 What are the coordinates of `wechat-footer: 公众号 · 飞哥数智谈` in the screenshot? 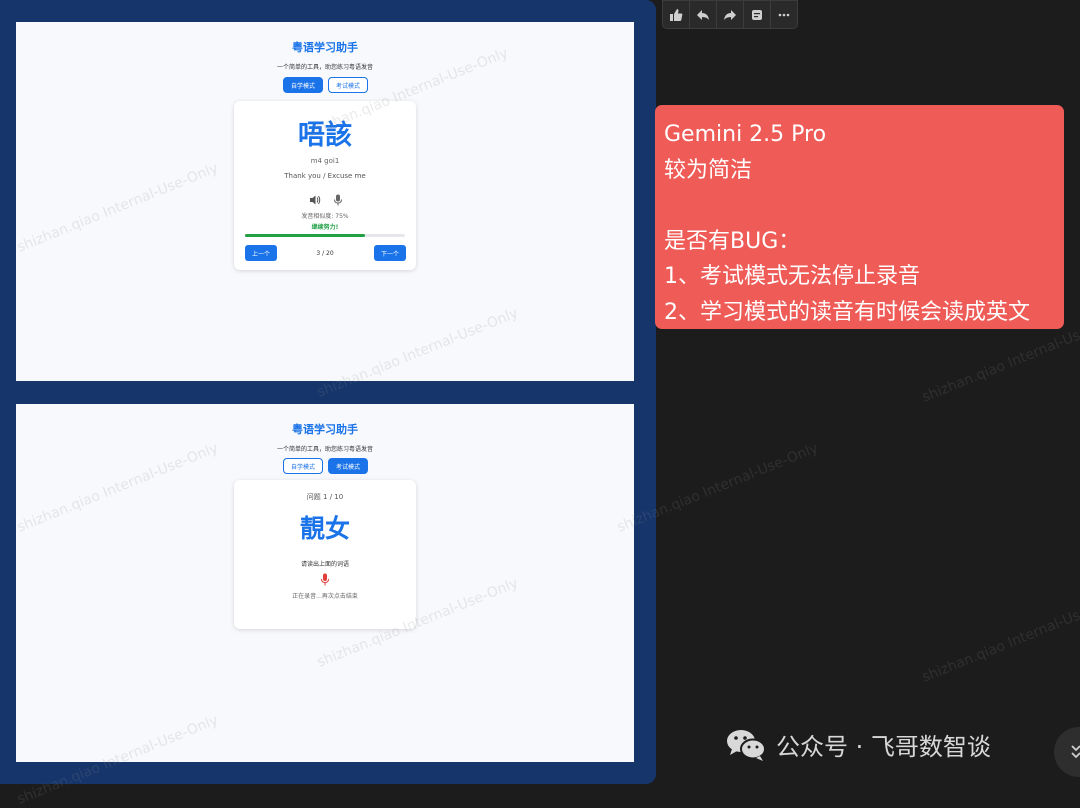 It's located at (858, 744).